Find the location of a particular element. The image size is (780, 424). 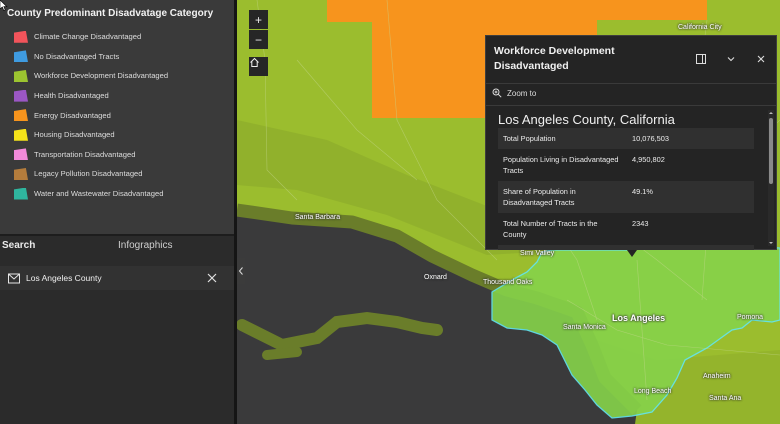

stats-value: 2343 is located at coordinates (640, 223).